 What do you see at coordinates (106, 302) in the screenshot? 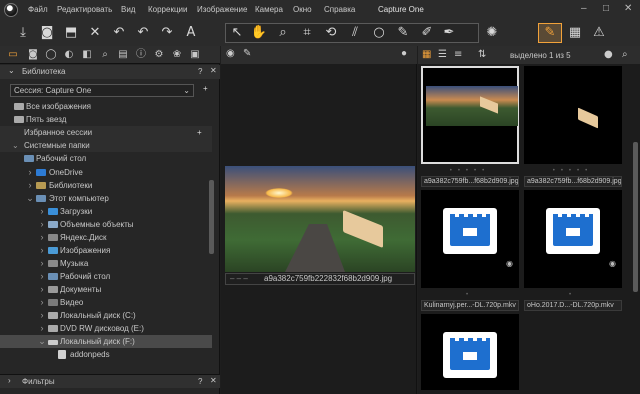
I see `tree-item: › Видео` at bounding box center [106, 302].